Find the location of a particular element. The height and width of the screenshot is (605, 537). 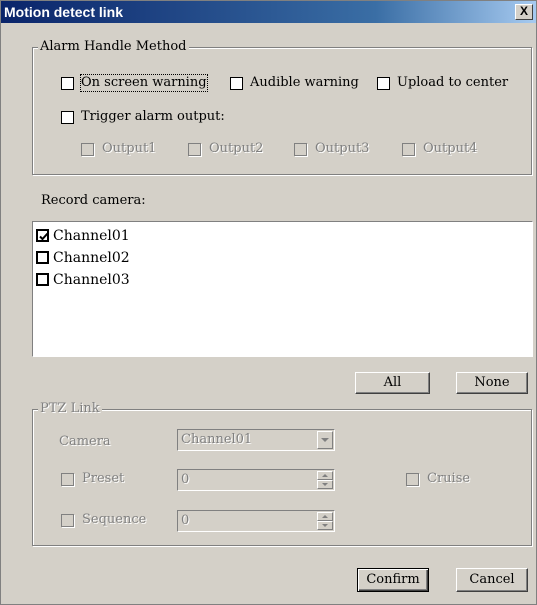

checkmark-icon is located at coordinates (44, 236).